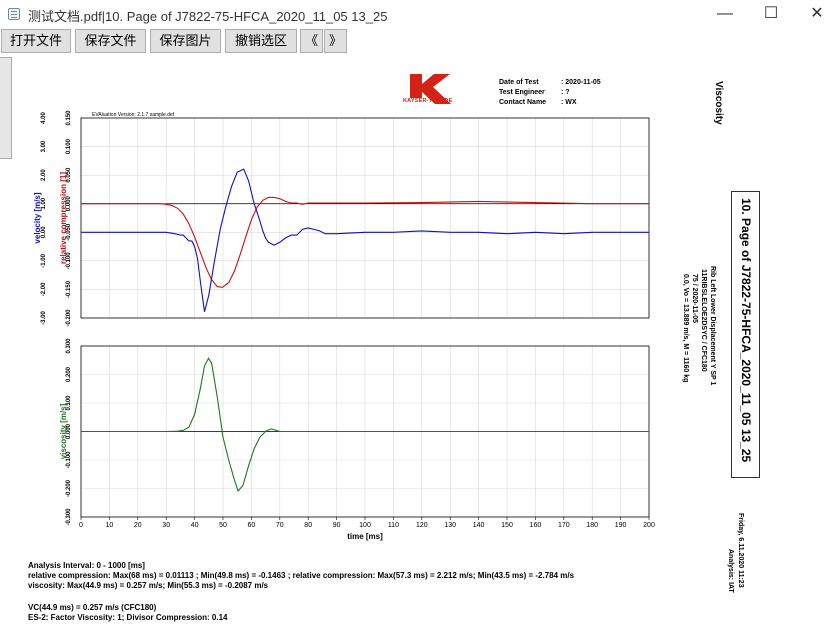 The width and height of the screenshot is (840, 625). What do you see at coordinates (649, 525) in the screenshot?
I see `x-tick-label: 200` at bounding box center [649, 525].